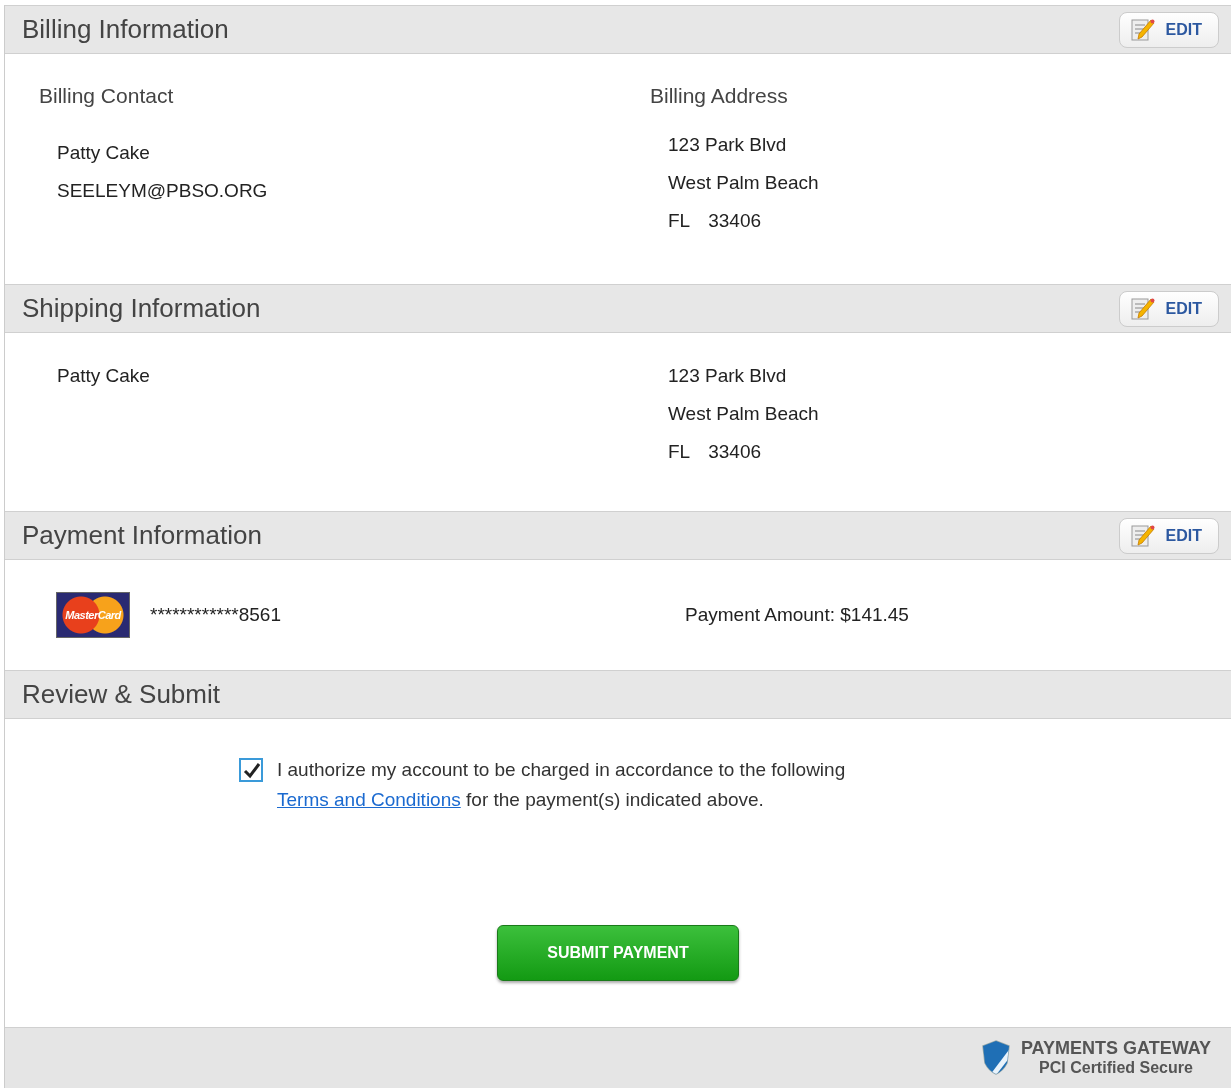 This screenshot has height=1088, width=1231. Describe the element at coordinates (562, 785) in the screenshot. I see `authorization-text: I authorize my account to be charged in accordance to the following Terms and Conditions for the payment(s) indicated above.` at that location.